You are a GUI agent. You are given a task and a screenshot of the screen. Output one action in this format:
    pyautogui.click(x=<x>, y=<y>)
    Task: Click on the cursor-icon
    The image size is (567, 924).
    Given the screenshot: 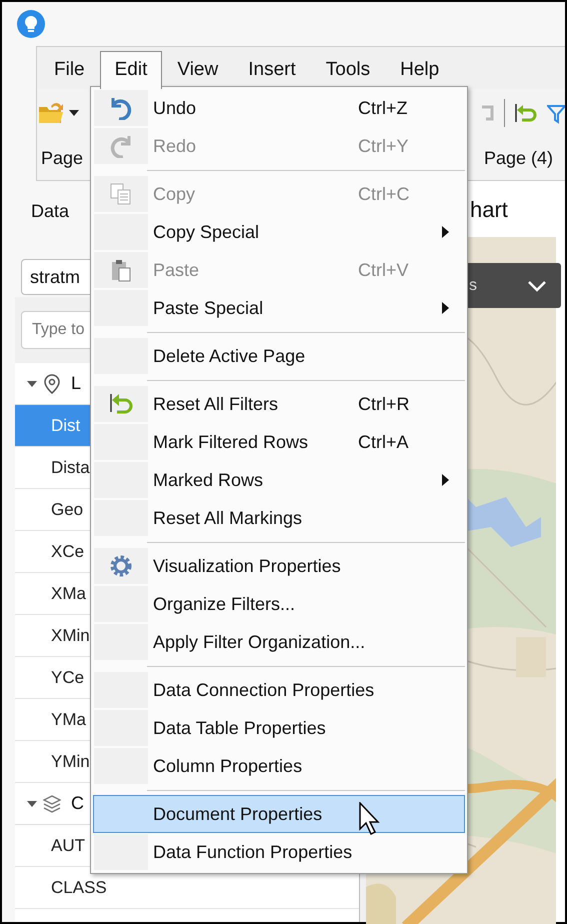 What is the action you would take?
    pyautogui.click(x=370, y=819)
    